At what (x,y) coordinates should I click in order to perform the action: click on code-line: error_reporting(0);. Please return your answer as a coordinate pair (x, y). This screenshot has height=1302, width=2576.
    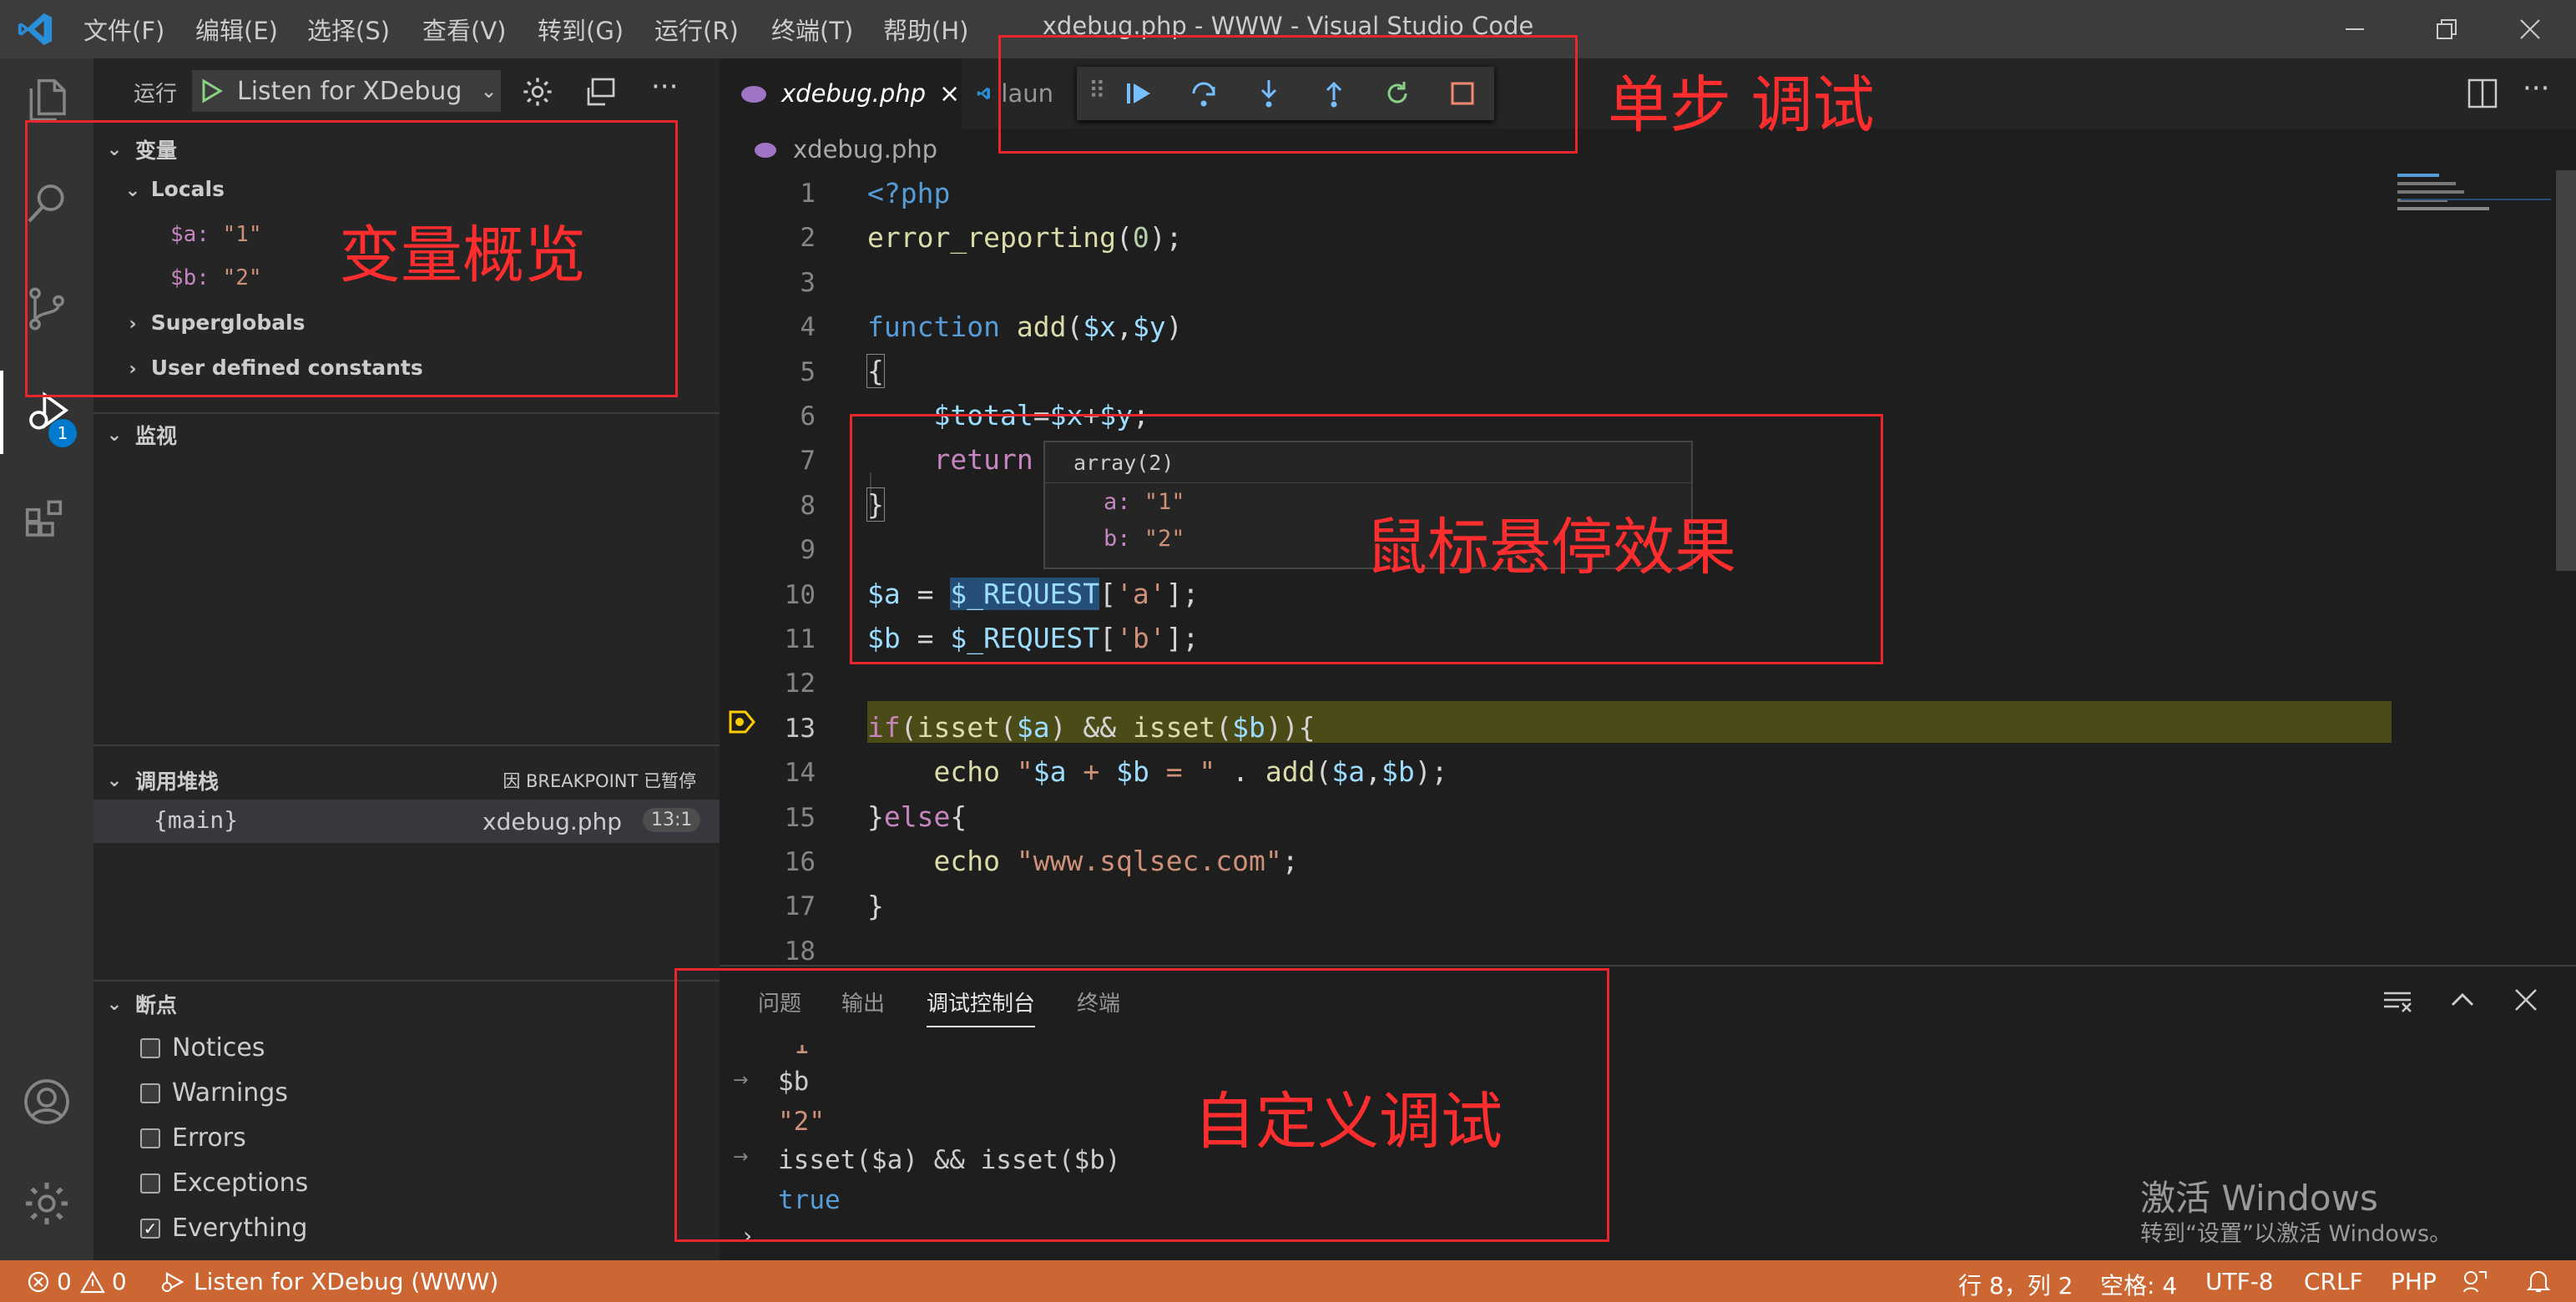
    Looking at the image, I should click on (1025, 237).